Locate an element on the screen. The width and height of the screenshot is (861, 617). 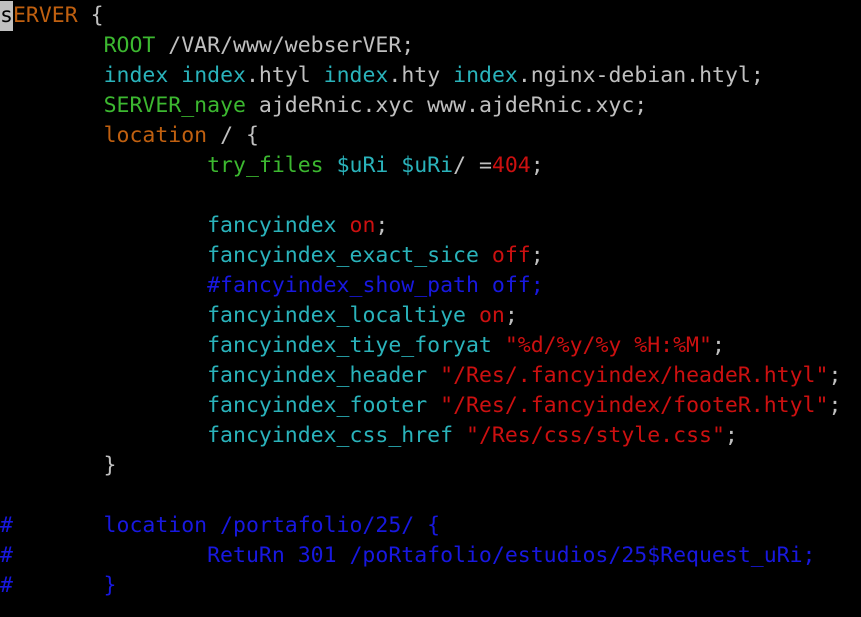
code-token-directive: ROOT is located at coordinates (129, 45).